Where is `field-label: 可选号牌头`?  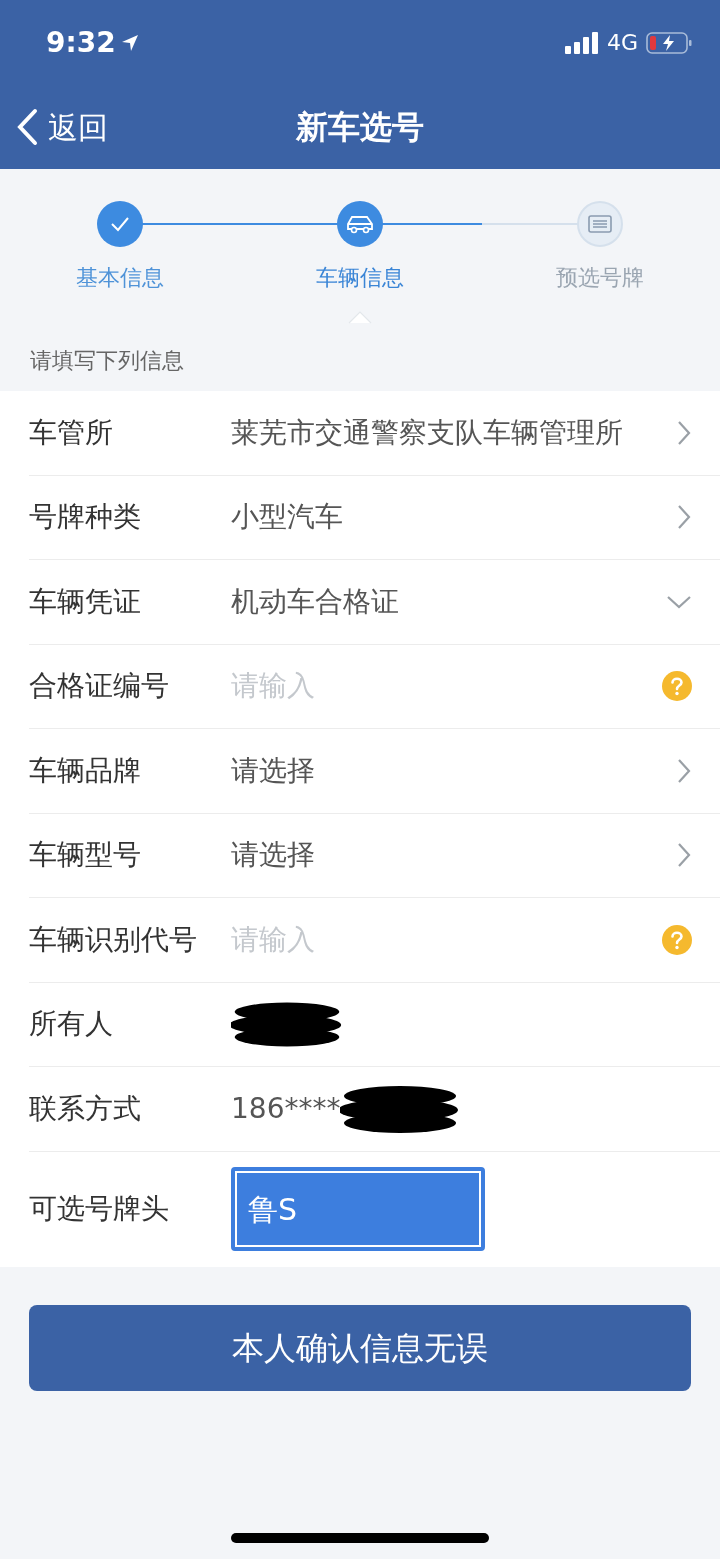
field-label: 可选号牌头 is located at coordinates (99, 1209).